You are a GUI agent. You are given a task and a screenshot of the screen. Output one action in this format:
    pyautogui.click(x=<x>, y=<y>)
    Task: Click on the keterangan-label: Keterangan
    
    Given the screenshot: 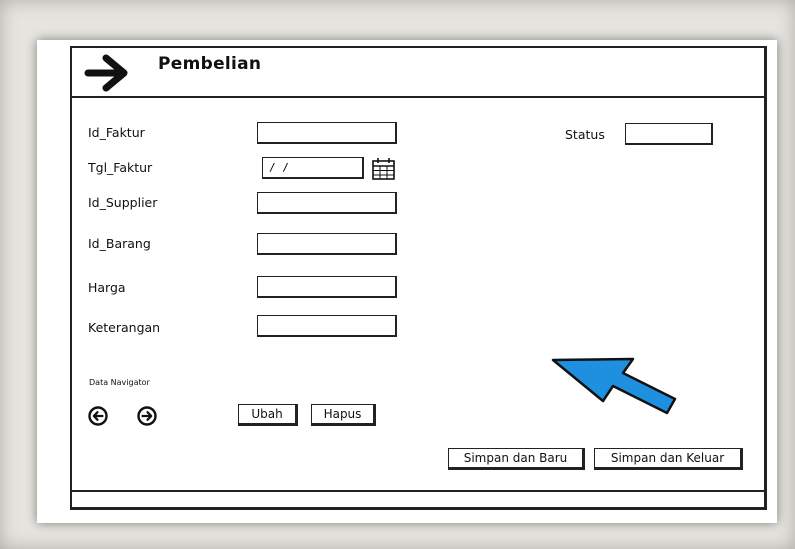 What is the action you would take?
    pyautogui.click(x=124, y=327)
    